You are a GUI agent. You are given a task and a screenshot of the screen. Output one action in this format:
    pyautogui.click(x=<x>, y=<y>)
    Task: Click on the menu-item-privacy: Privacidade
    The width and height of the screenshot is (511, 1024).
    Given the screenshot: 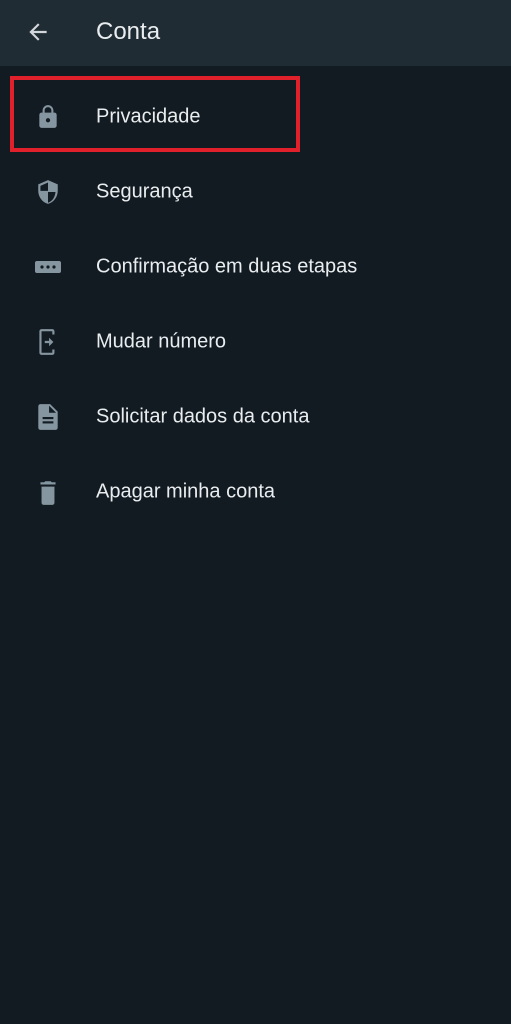 What is the action you would take?
    pyautogui.click(x=255, y=116)
    